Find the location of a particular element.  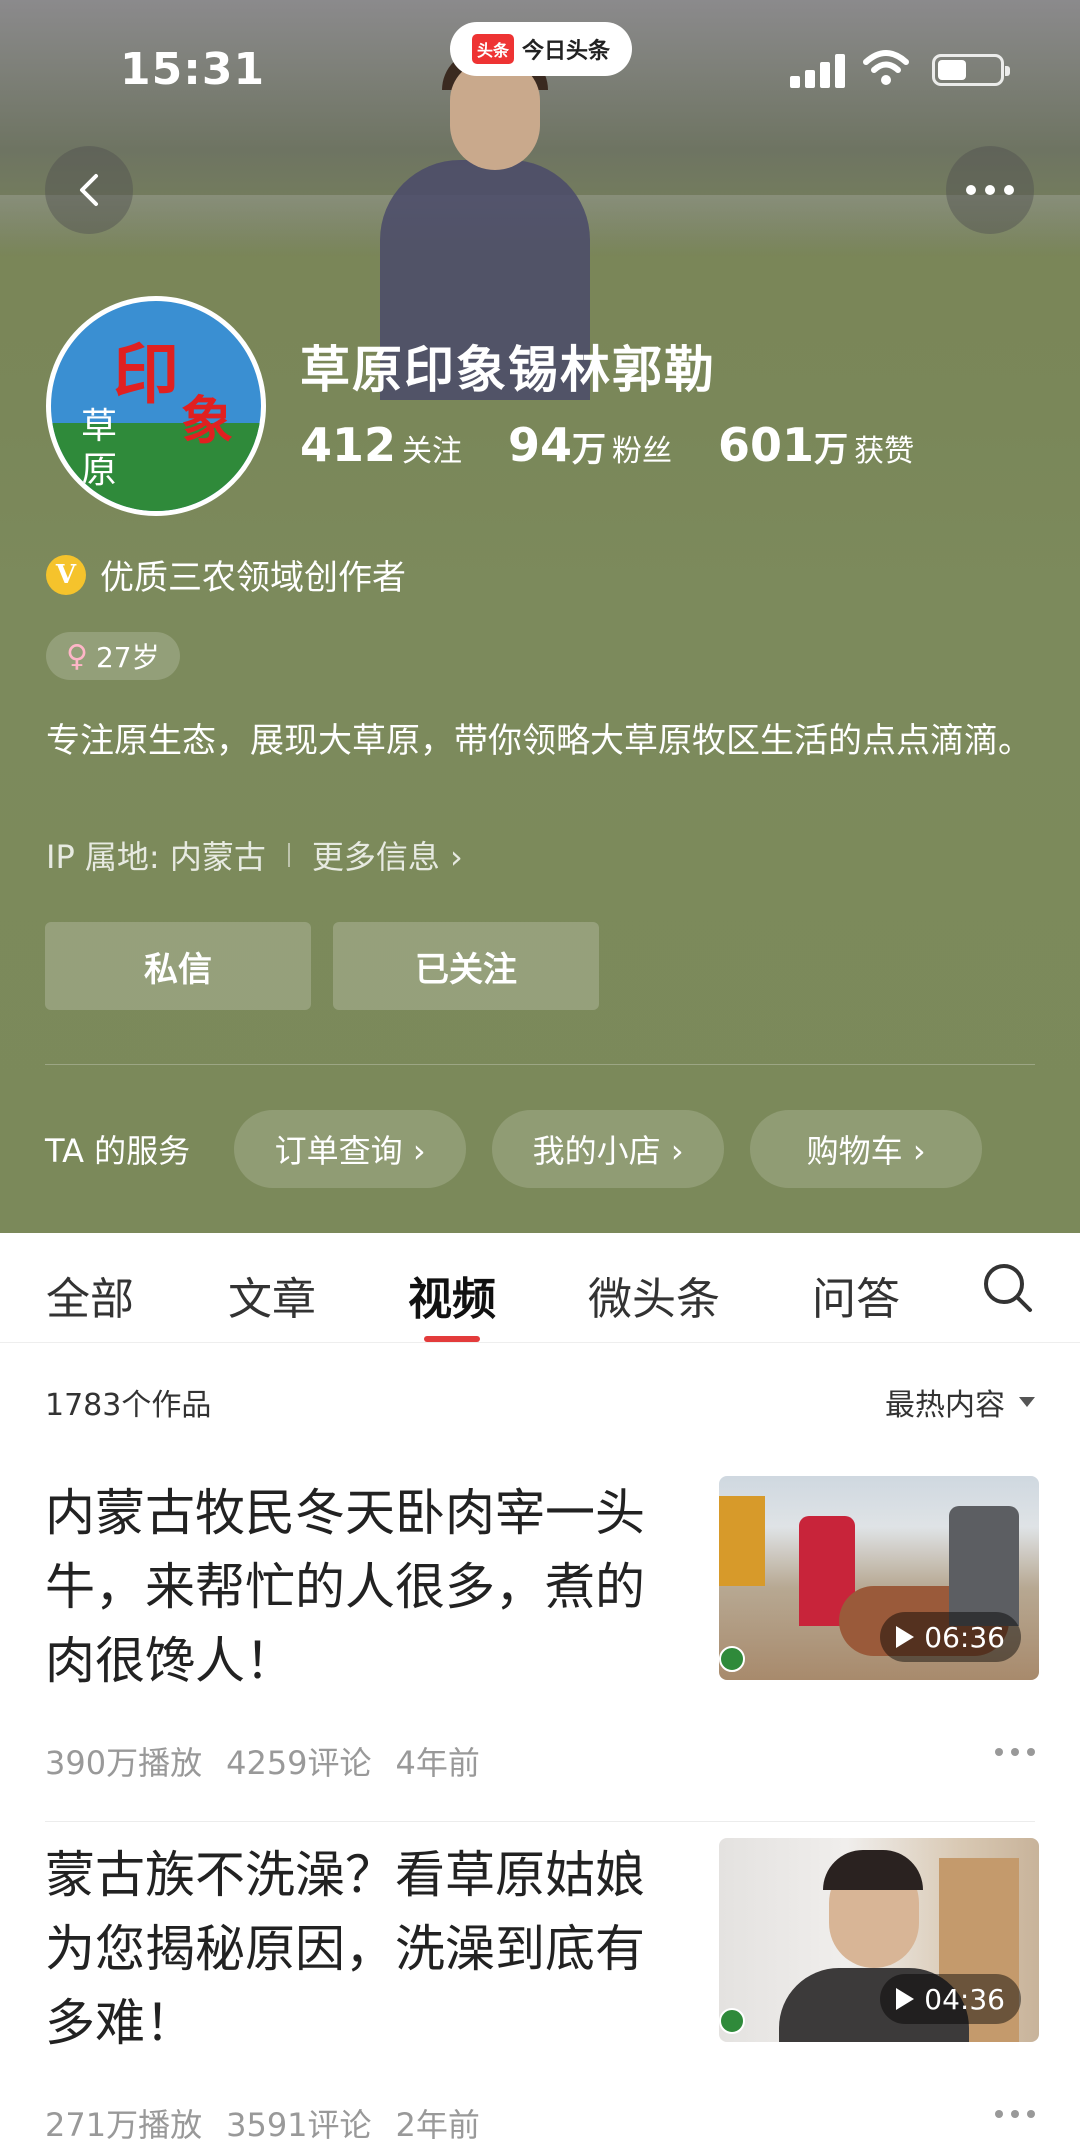

content-tabs: 全部 文章 视频 微头条 问答 is located at coordinates (540, 1288).